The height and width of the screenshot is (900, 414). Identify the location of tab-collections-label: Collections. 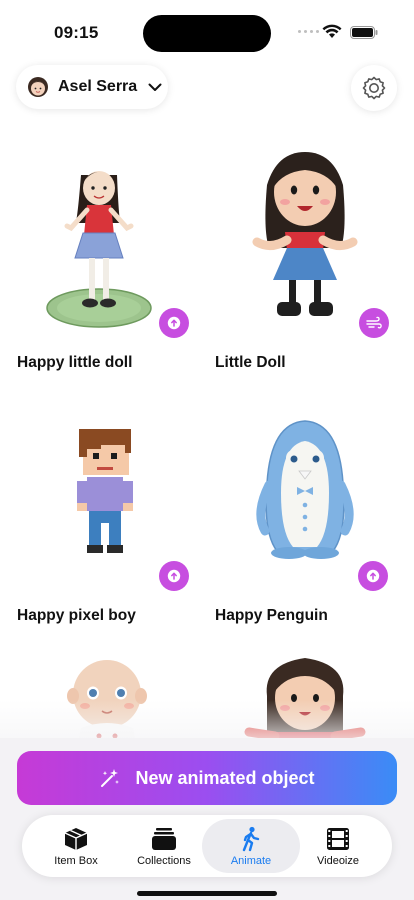
(164, 860).